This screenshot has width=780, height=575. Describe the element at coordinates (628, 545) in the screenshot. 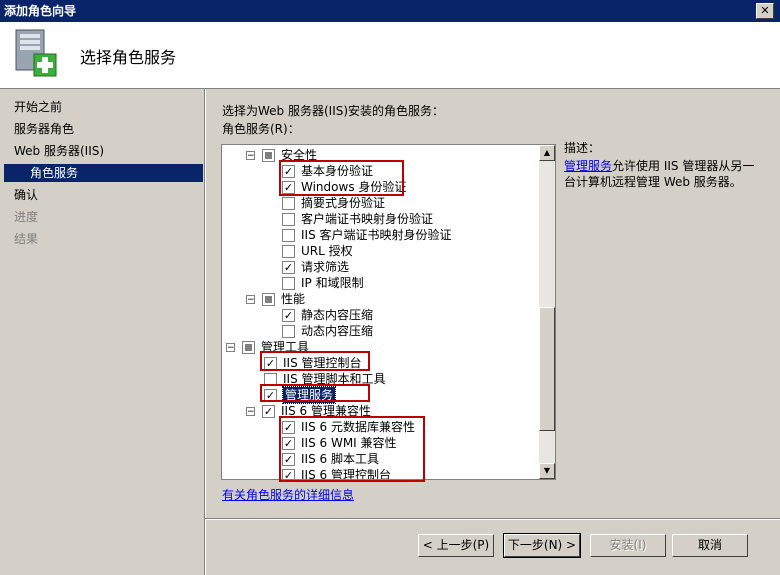

I see `install-button: 安装(I)` at that location.